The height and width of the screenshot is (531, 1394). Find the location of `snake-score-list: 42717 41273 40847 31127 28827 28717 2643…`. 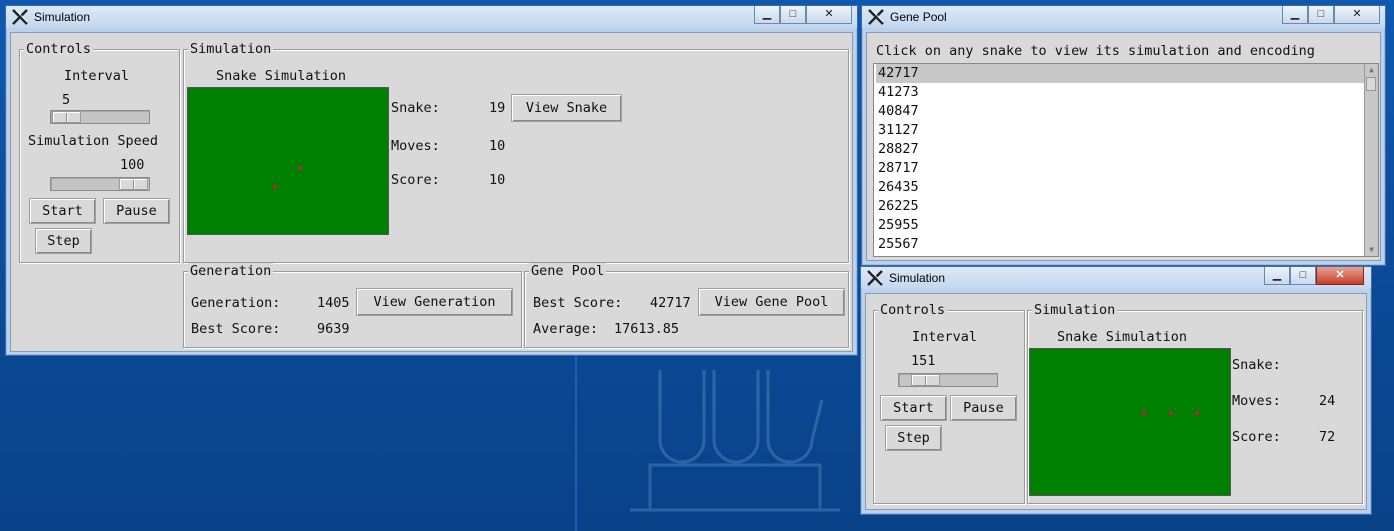

snake-score-list: 42717 41273 40847 31127 28827 28717 2643… is located at coordinates (1126, 160).